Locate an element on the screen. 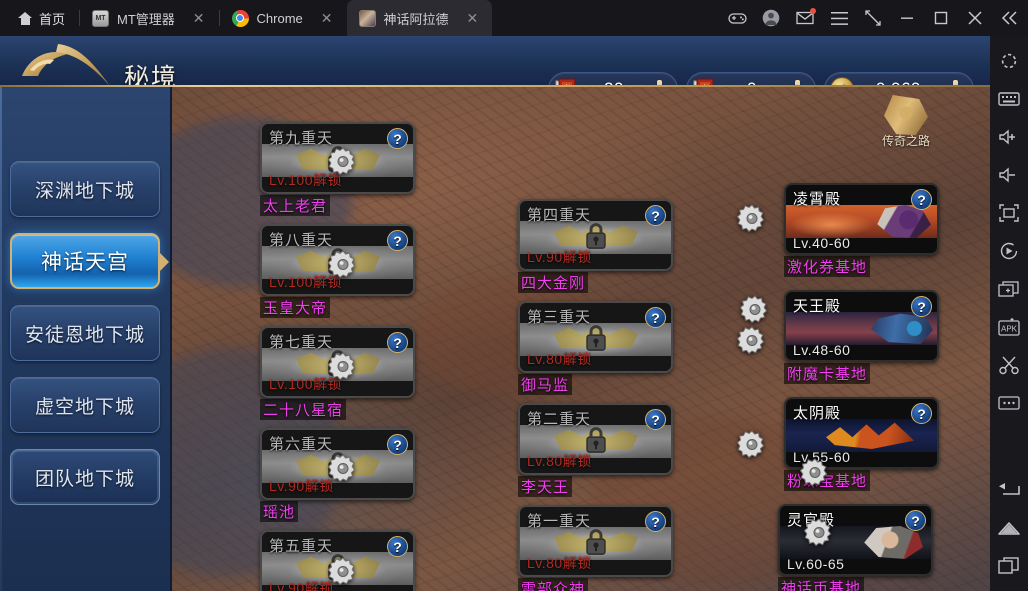 The width and height of the screenshot is (1028, 591). dungeon-card: 灵官殿 Lv.60-65 ? 神话币基地 is located at coordinates (855, 547).